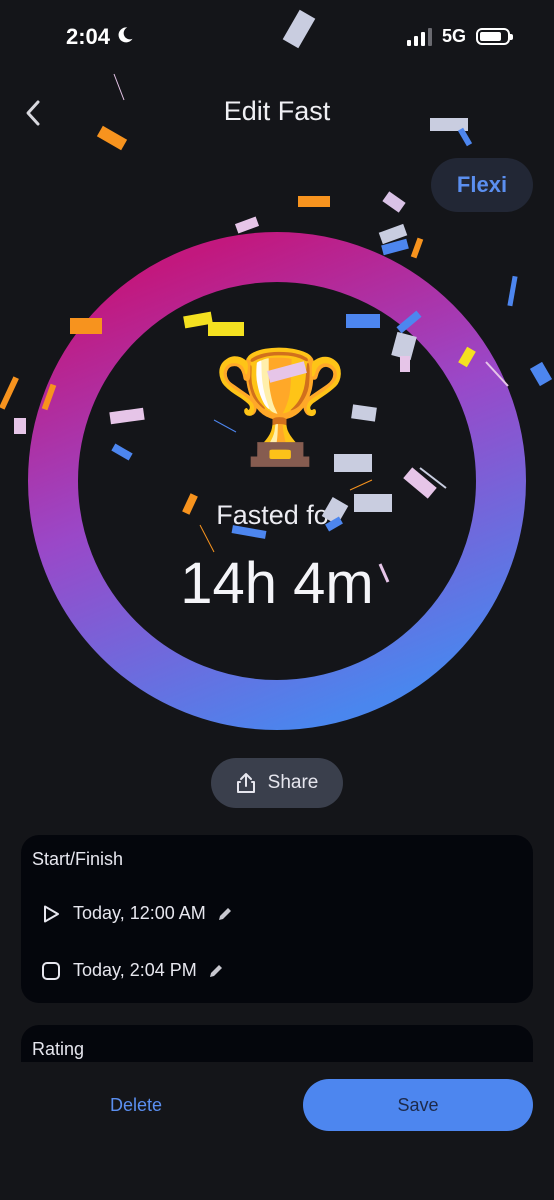 The height and width of the screenshot is (1200, 554). Describe the element at coordinates (453, 36) in the screenshot. I see `network-label: 5G` at that location.